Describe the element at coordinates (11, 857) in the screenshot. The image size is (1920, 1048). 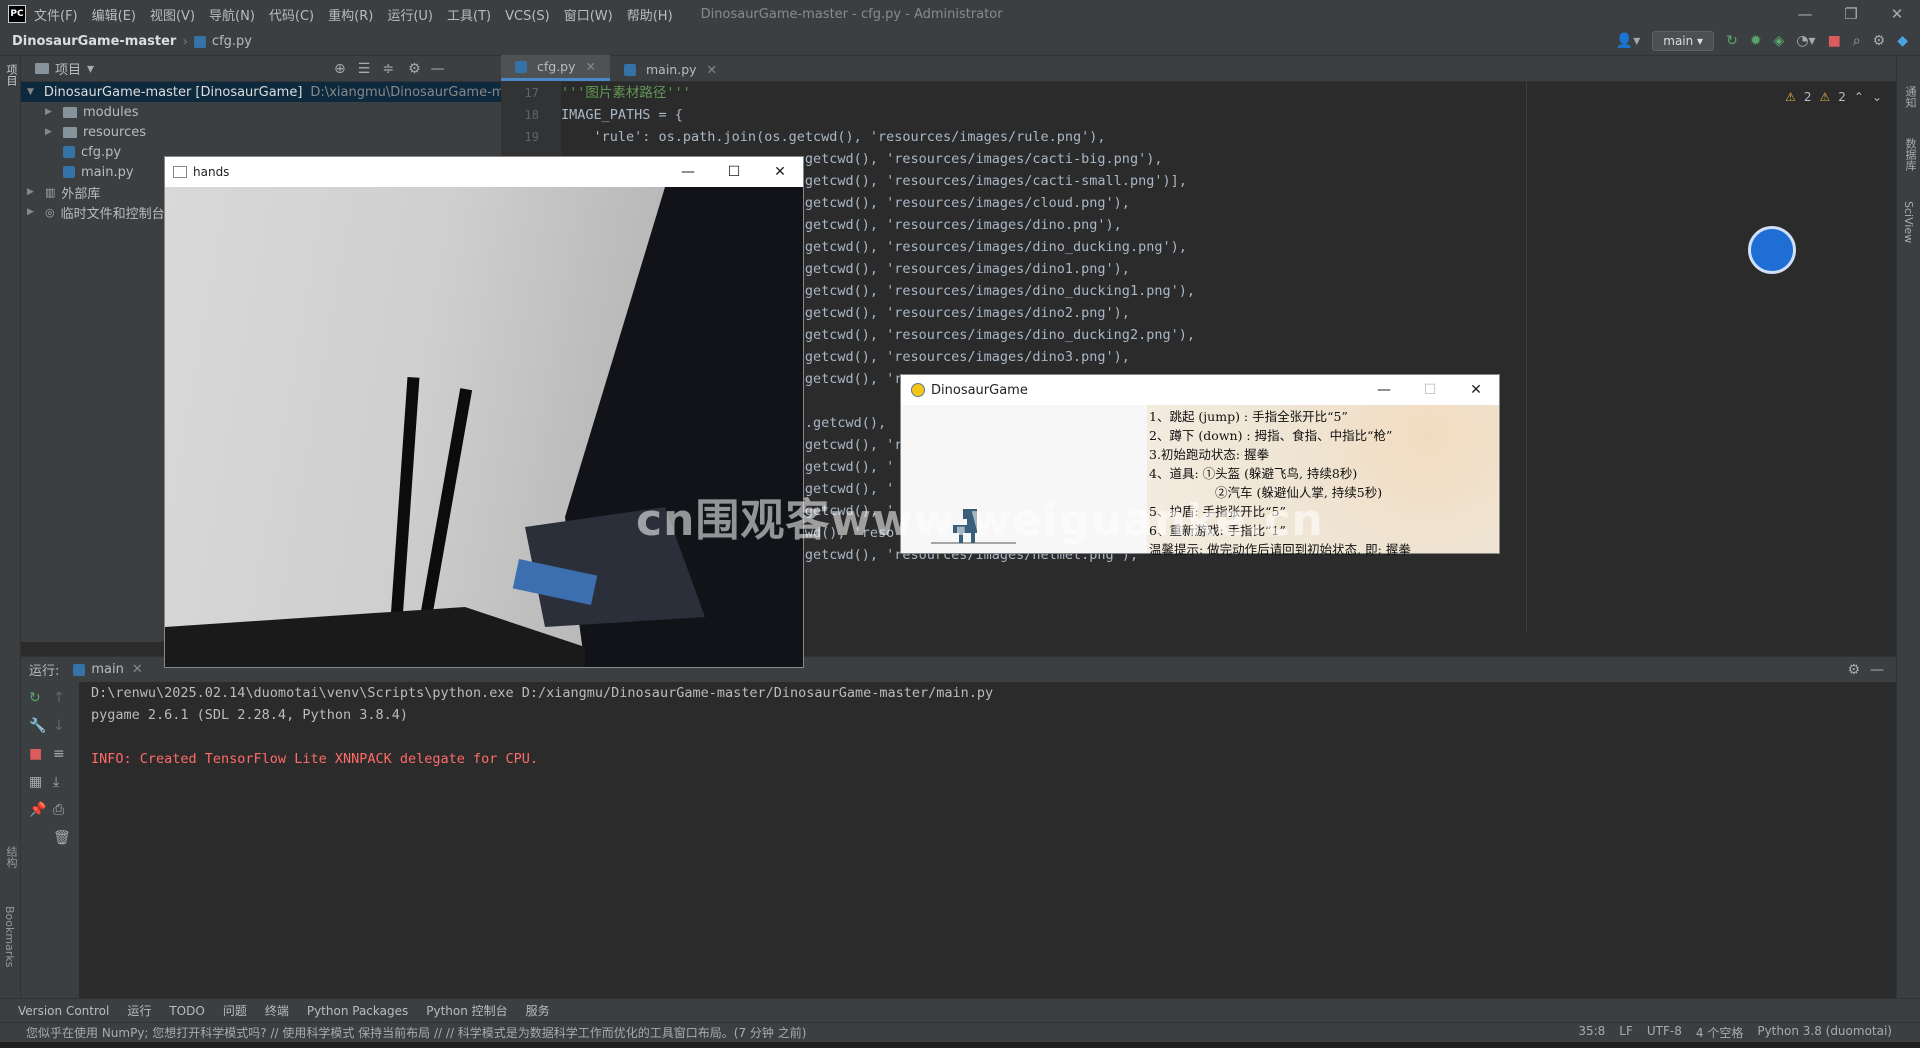
I see `structure-tool-button: 结构` at that location.